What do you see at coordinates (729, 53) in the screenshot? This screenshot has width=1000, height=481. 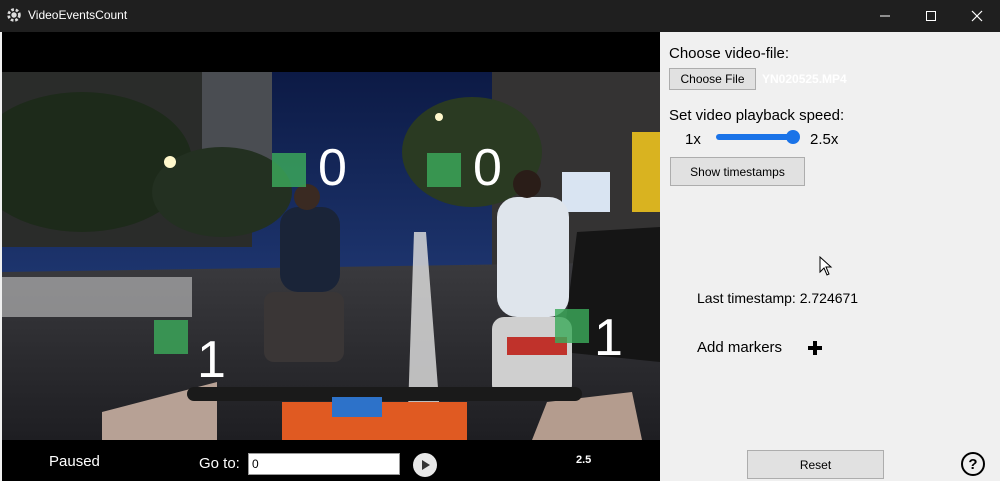 I see `choose-file-label: Choose video-file:` at bounding box center [729, 53].